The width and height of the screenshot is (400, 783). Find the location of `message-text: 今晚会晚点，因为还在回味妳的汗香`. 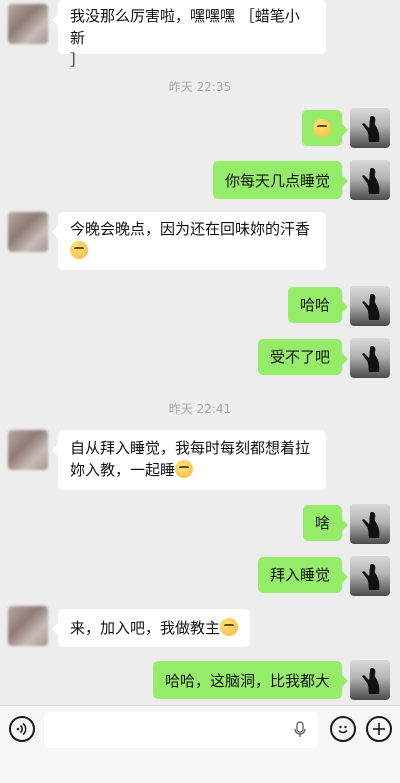

message-text: 今晚会晚点，因为还在回味妳的汗香 is located at coordinates (190, 229).